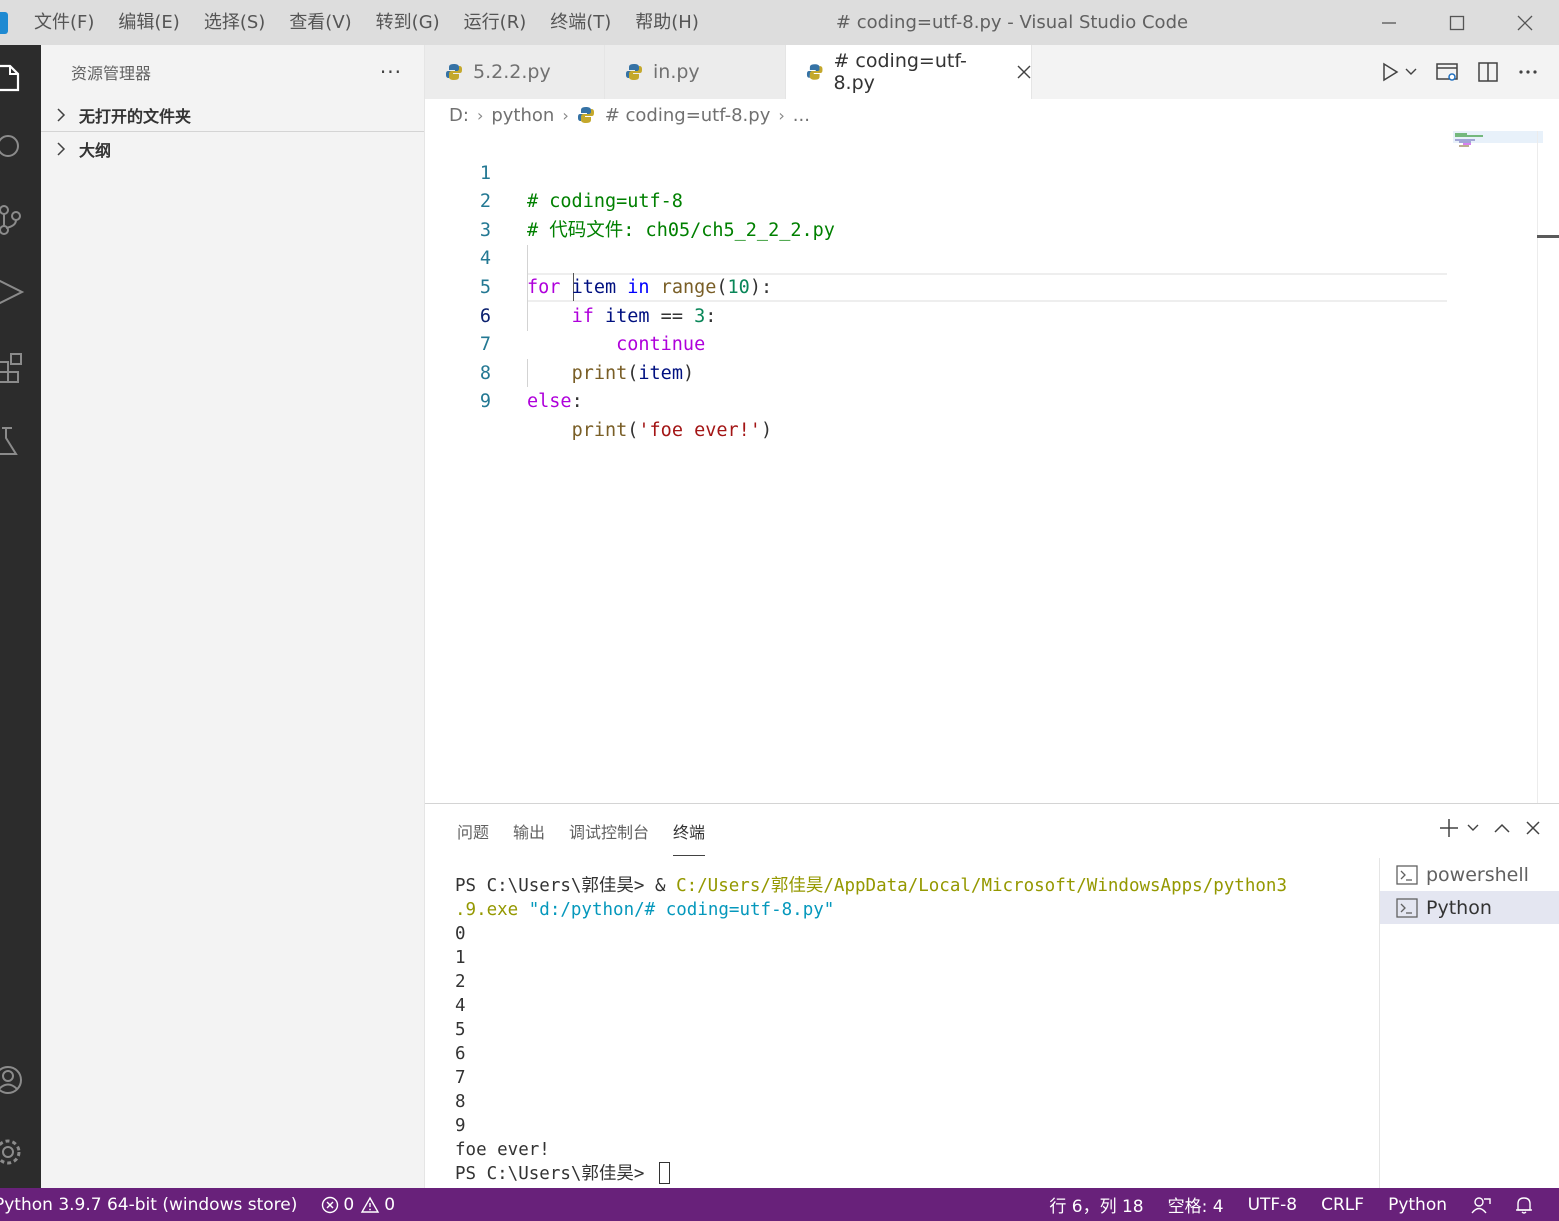 The image size is (1559, 1221). I want to click on more-actions-icon, so click(1528, 72).